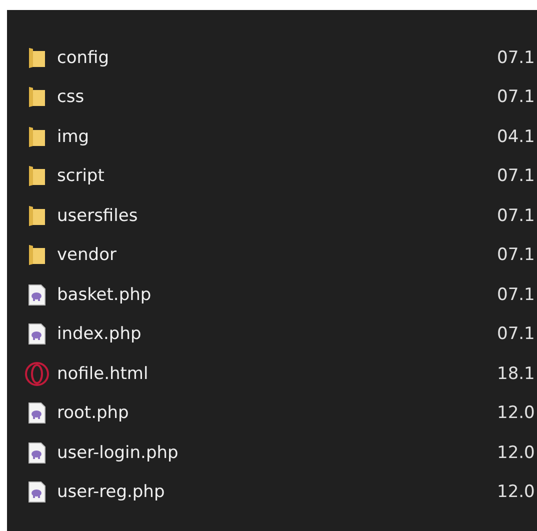  I want to click on file-name: user-login.php, so click(118, 452).